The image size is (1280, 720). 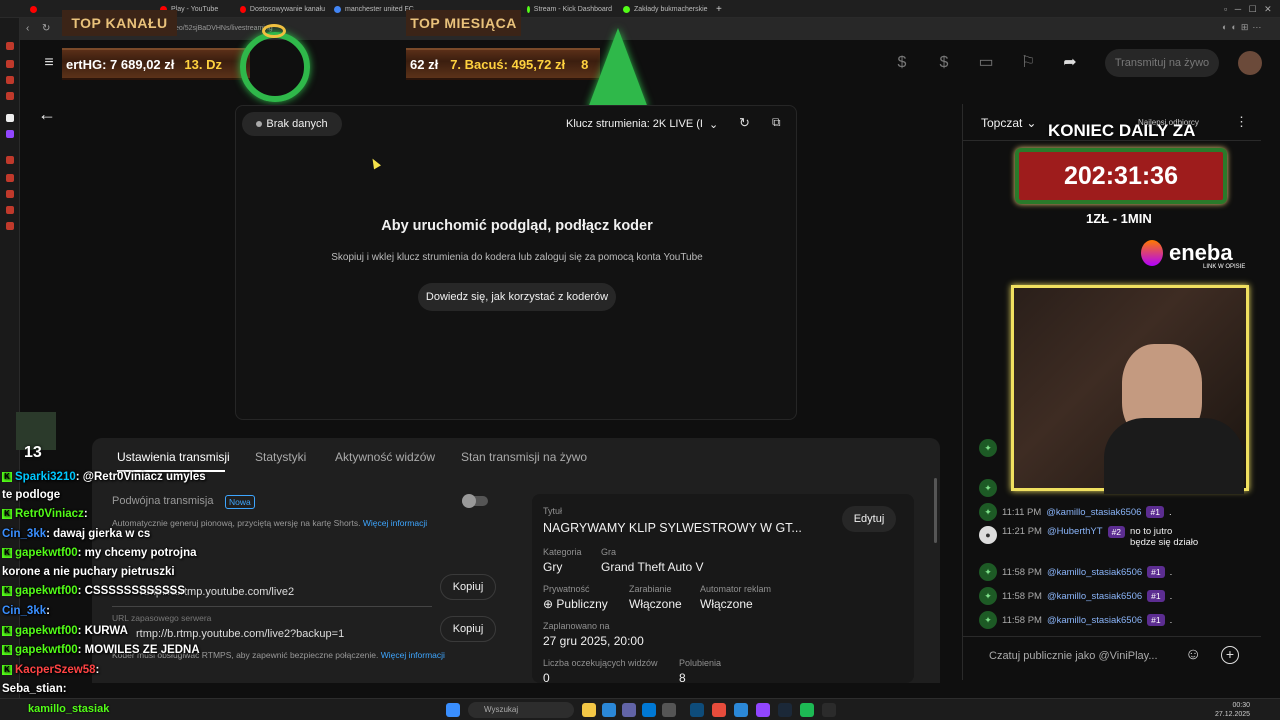 I want to click on divider, so click(x=272, y=606).